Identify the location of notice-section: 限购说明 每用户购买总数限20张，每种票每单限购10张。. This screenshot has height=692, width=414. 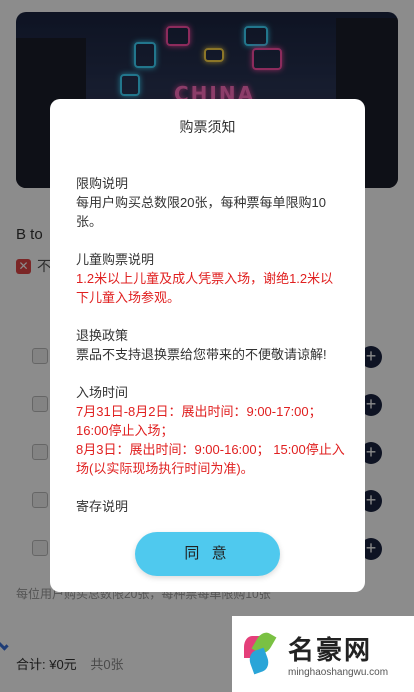
(211, 202).